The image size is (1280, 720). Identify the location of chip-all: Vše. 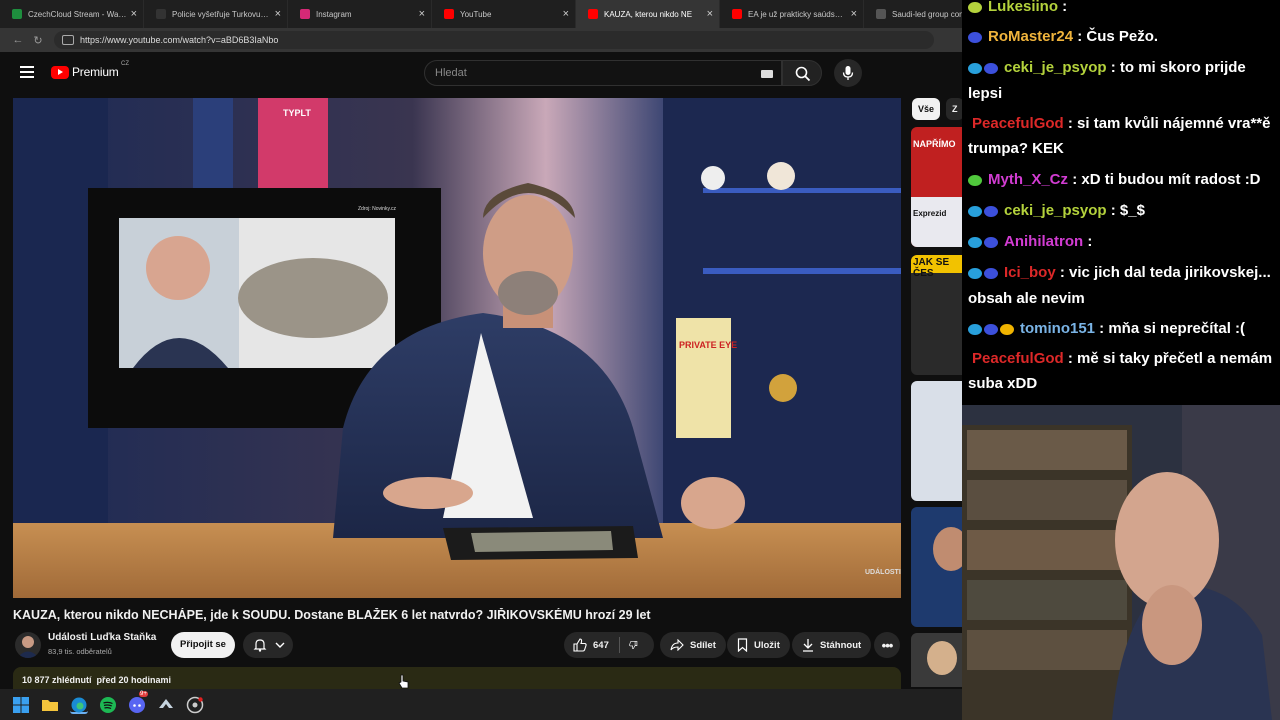
(926, 109).